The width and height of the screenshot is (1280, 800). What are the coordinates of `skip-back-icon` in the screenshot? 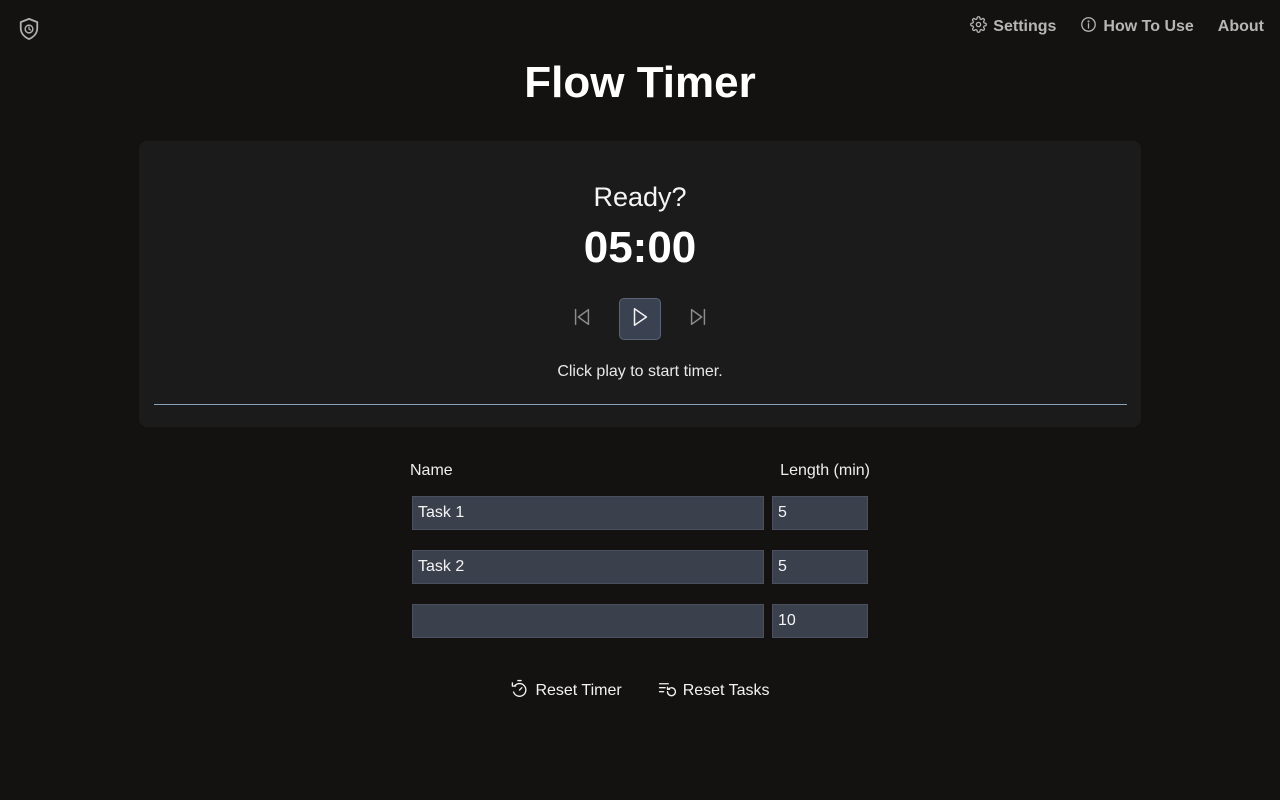 It's located at (582, 319).